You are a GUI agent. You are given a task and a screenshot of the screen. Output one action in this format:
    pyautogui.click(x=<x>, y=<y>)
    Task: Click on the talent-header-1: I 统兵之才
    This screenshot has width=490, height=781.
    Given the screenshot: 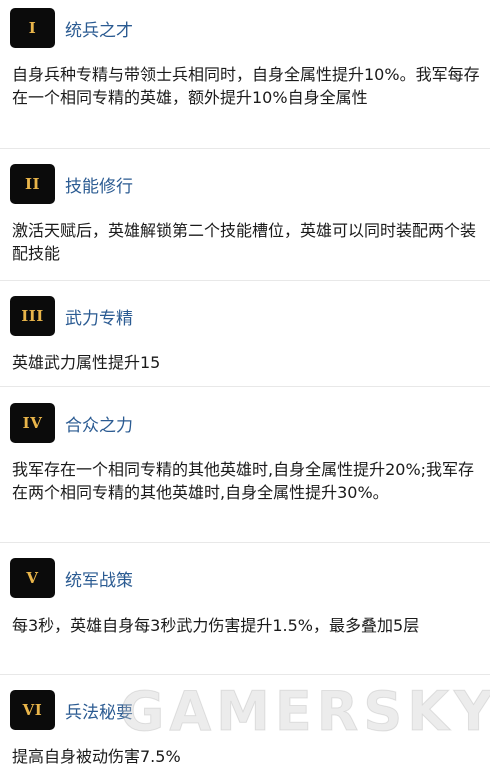 What is the action you would take?
    pyautogui.click(x=71, y=28)
    